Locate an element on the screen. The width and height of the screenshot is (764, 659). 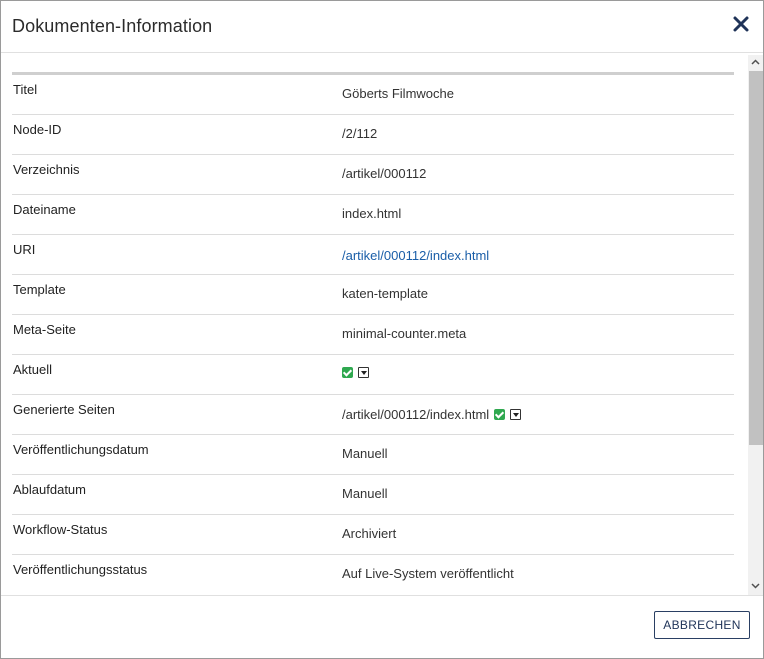
row-value-filename: index.html is located at coordinates (372, 213).